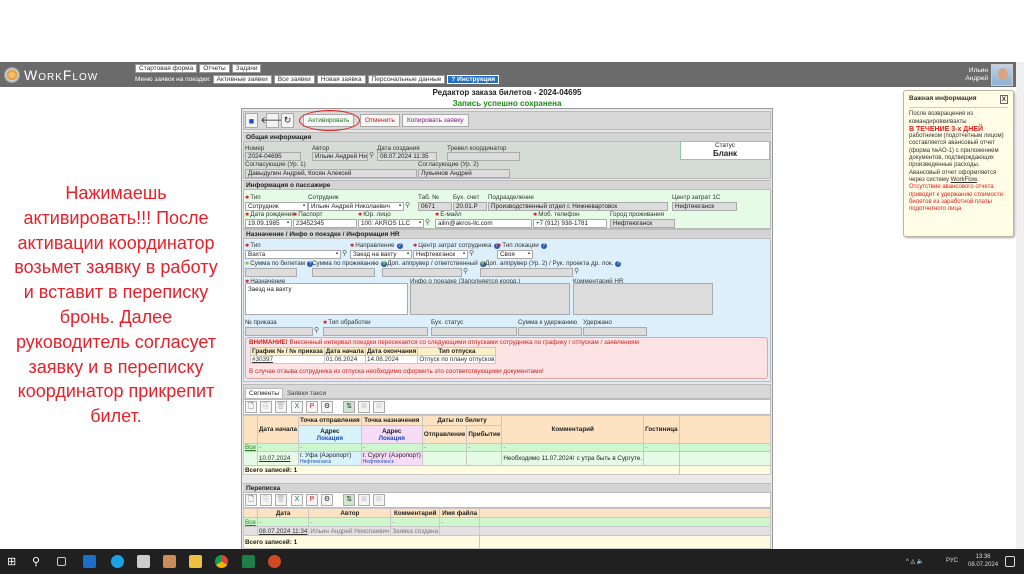 The image size is (1024, 574). What do you see at coordinates (407, 156) in the screenshot?
I see `general-field-2: 08.07.2024 11:35` at bounding box center [407, 156].